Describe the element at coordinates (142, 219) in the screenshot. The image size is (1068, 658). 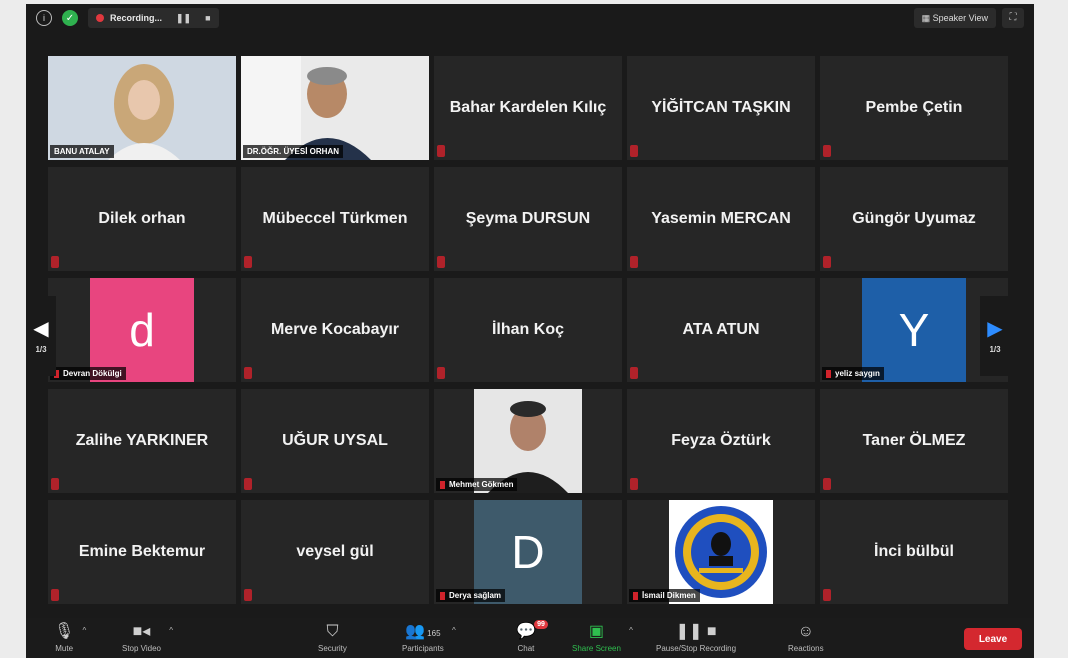
I see `participant-tile: Dilek orhan` at that location.